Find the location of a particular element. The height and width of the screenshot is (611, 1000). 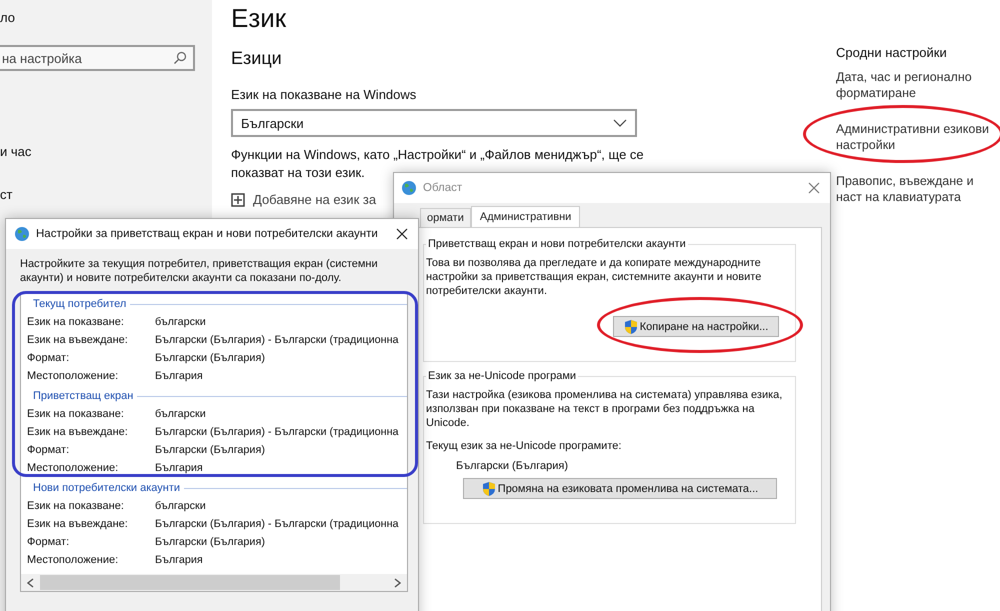

language-dropdown: Български is located at coordinates (434, 123).